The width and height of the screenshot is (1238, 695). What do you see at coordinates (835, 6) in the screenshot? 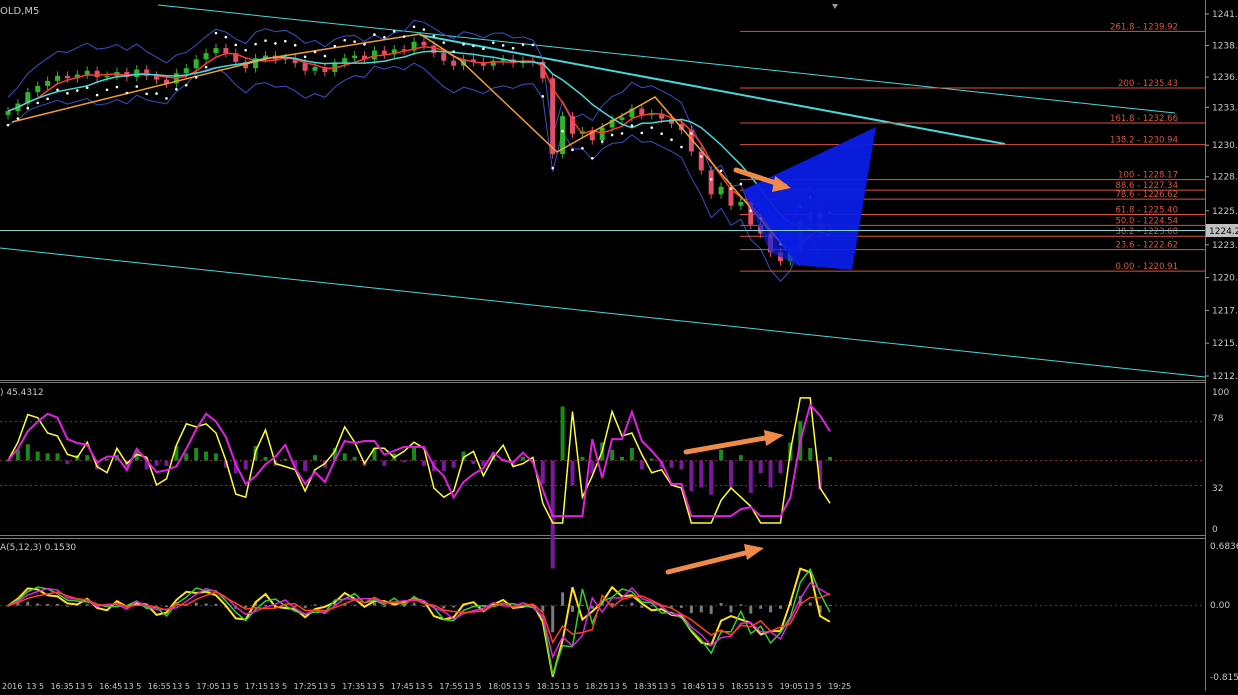
I see `chart-shift-marker` at bounding box center [835, 6].